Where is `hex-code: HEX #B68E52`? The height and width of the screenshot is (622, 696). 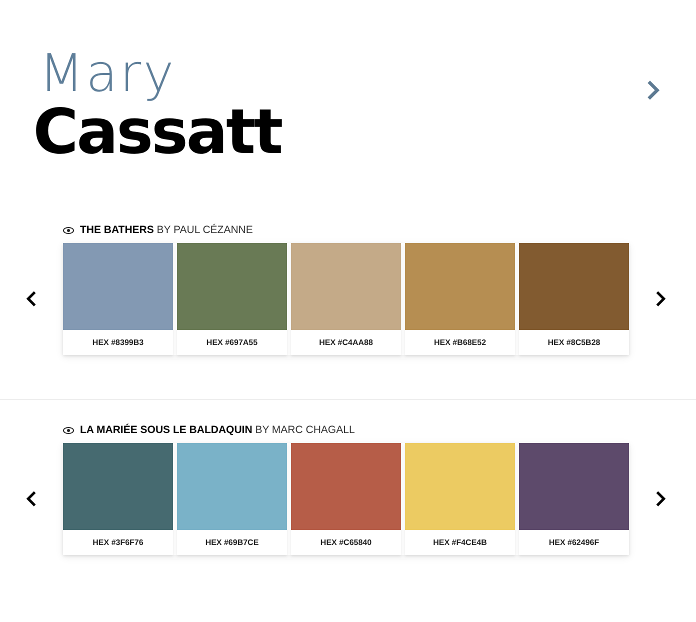 hex-code: HEX #B68E52 is located at coordinates (460, 343).